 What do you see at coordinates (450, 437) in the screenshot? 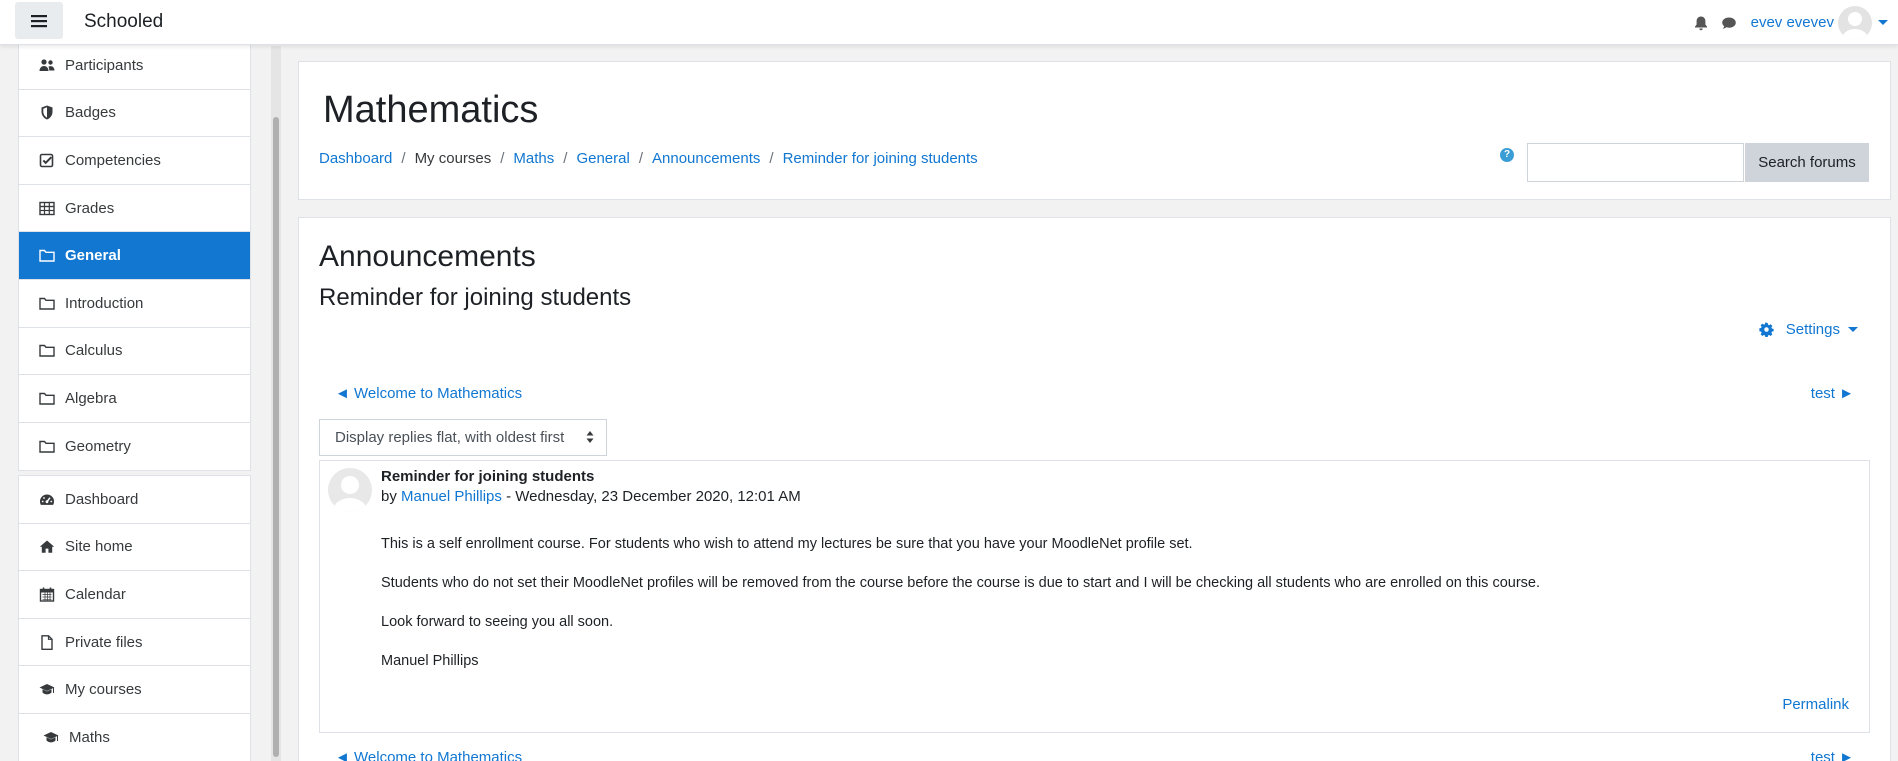
I see `display-mode-value: Display replies flat, with oldest first` at bounding box center [450, 437].